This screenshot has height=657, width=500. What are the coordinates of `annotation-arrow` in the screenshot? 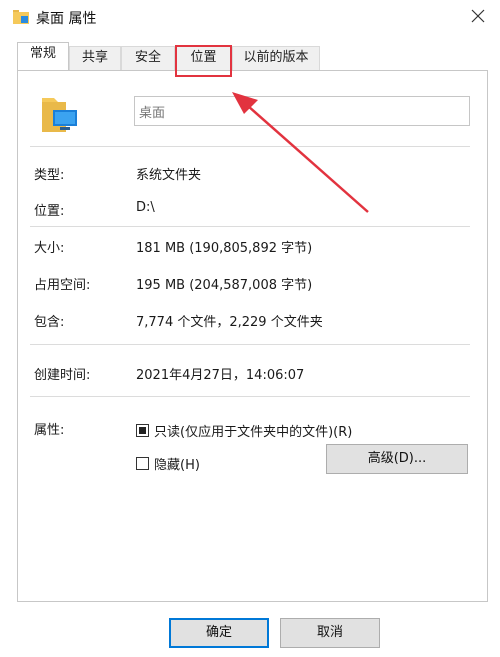 It's located at (300, 152).